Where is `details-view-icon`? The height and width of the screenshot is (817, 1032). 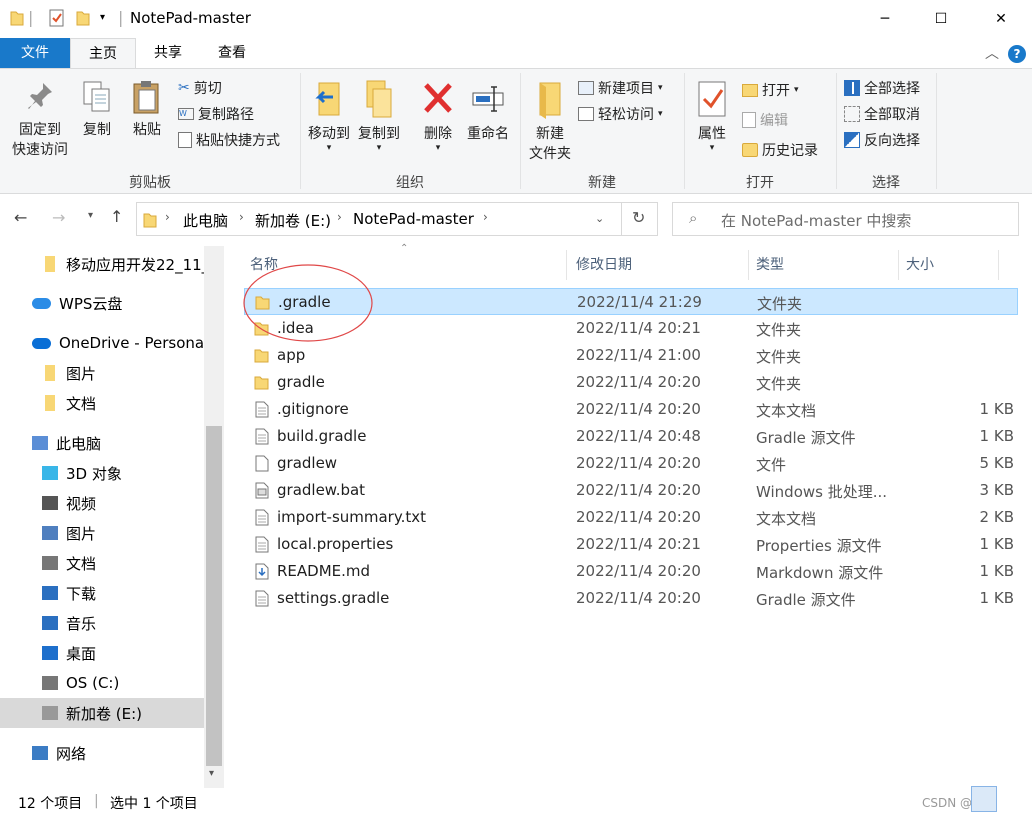
details-view-icon is located at coordinates (984, 799).